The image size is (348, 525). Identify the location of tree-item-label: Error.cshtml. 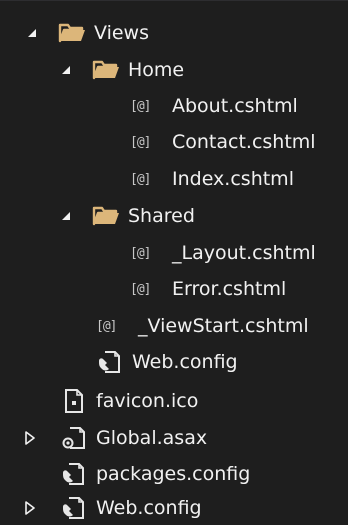
(229, 289).